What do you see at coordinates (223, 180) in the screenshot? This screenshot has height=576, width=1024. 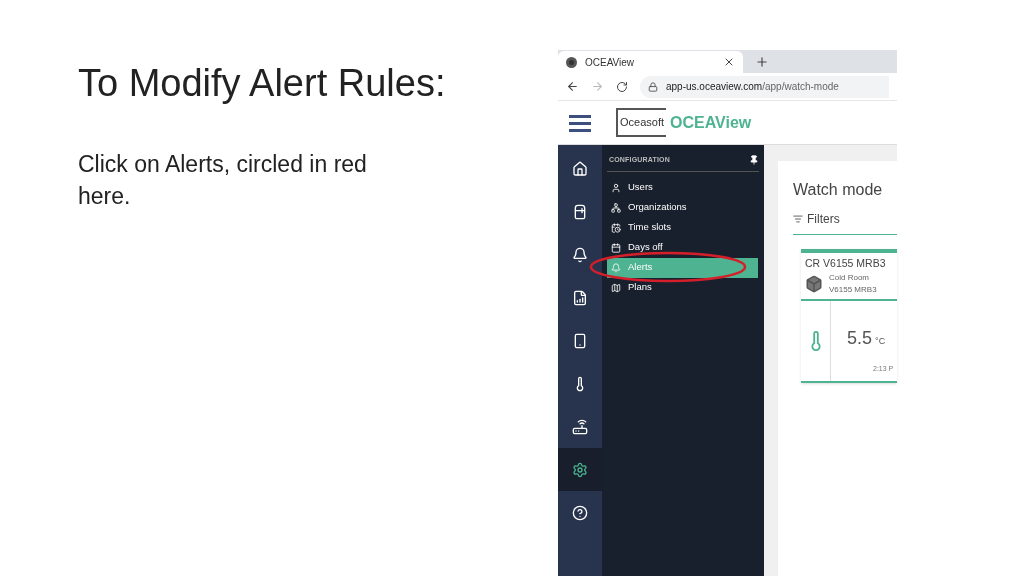 I see `slide-text: Click on Alerts, circled in red here.` at bounding box center [223, 180].